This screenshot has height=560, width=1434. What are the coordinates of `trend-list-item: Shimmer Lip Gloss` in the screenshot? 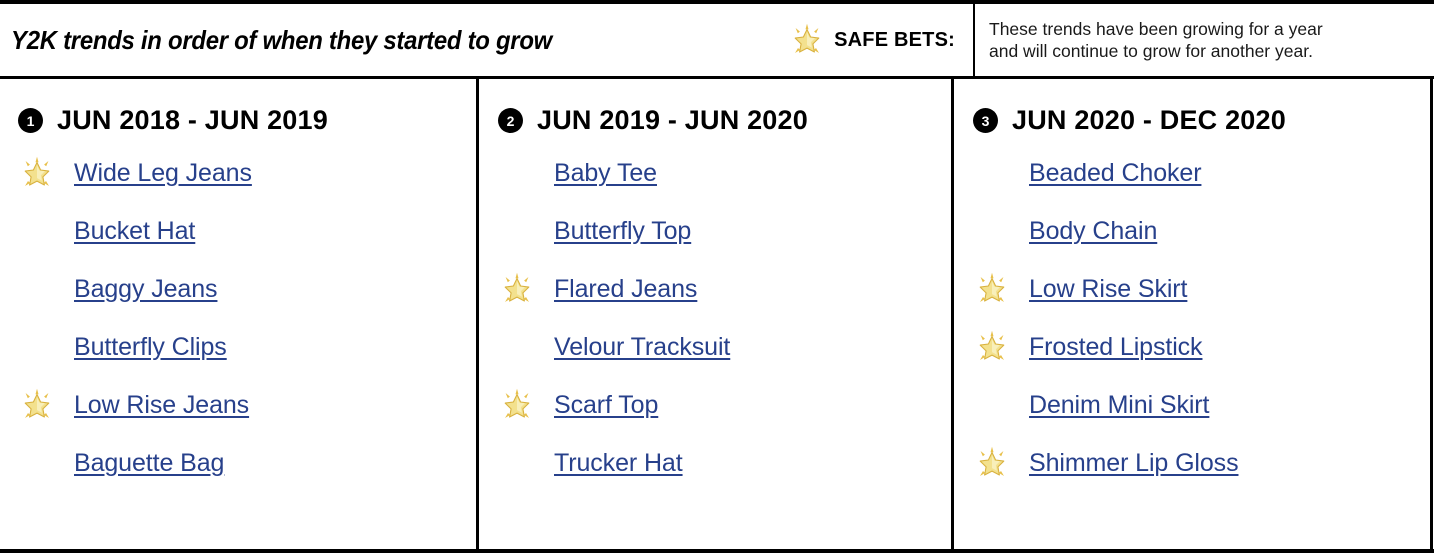 It's located at (1203, 463).